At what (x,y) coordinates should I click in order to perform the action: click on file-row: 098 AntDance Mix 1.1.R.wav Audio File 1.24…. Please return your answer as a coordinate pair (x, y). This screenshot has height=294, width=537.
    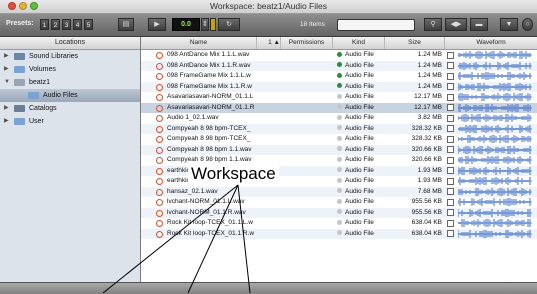
    Looking at the image, I should click on (339, 65).